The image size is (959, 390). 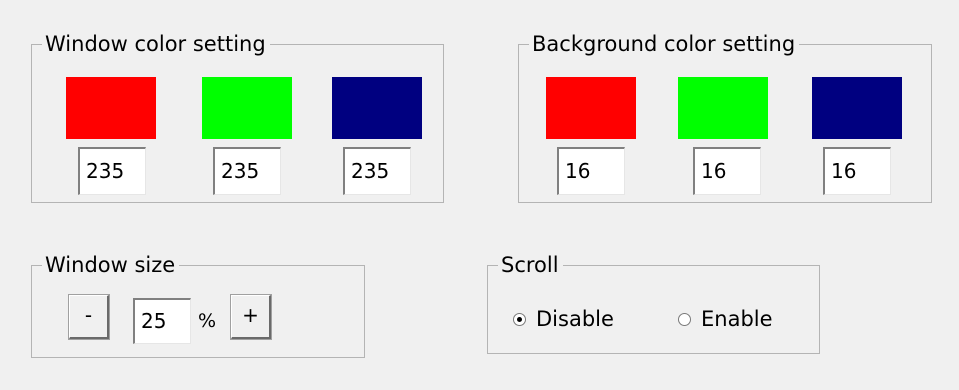 What do you see at coordinates (111, 108) in the screenshot?
I see `window-red-swatch` at bounding box center [111, 108].